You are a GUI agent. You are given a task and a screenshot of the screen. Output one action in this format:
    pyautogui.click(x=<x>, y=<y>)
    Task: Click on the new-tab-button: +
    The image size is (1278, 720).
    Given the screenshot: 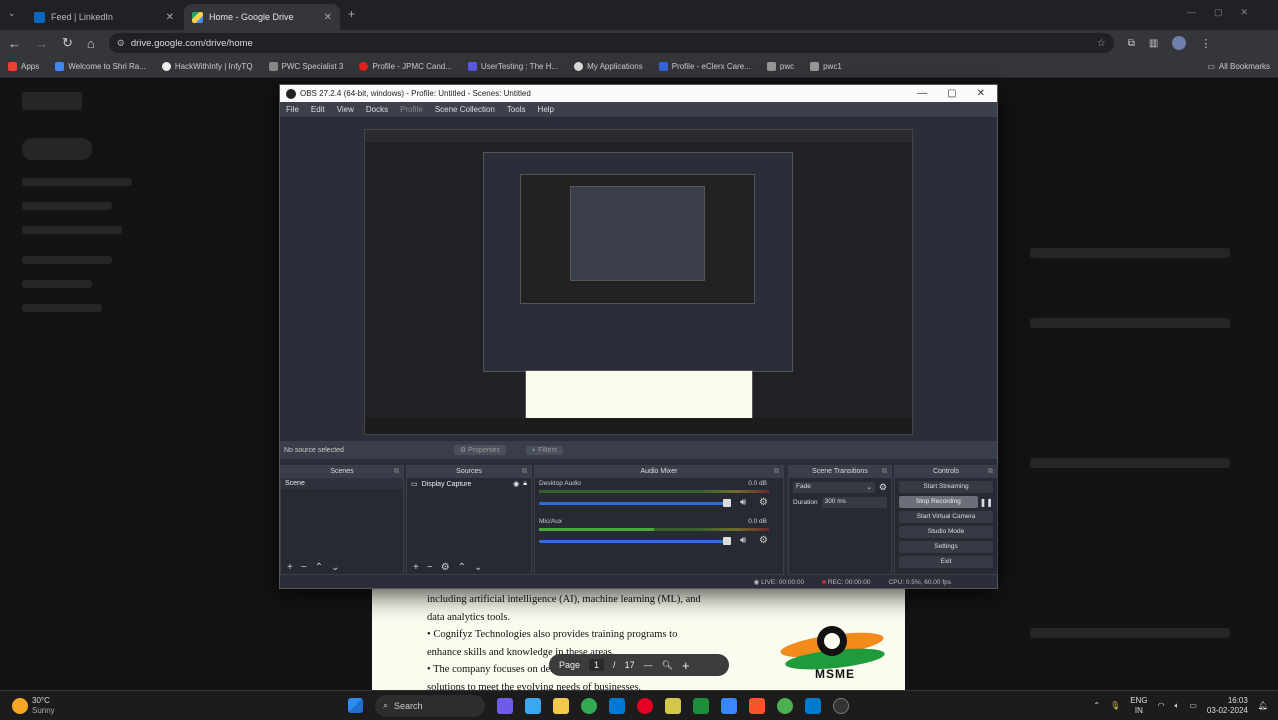 What is the action you would take?
    pyautogui.click(x=351, y=14)
    